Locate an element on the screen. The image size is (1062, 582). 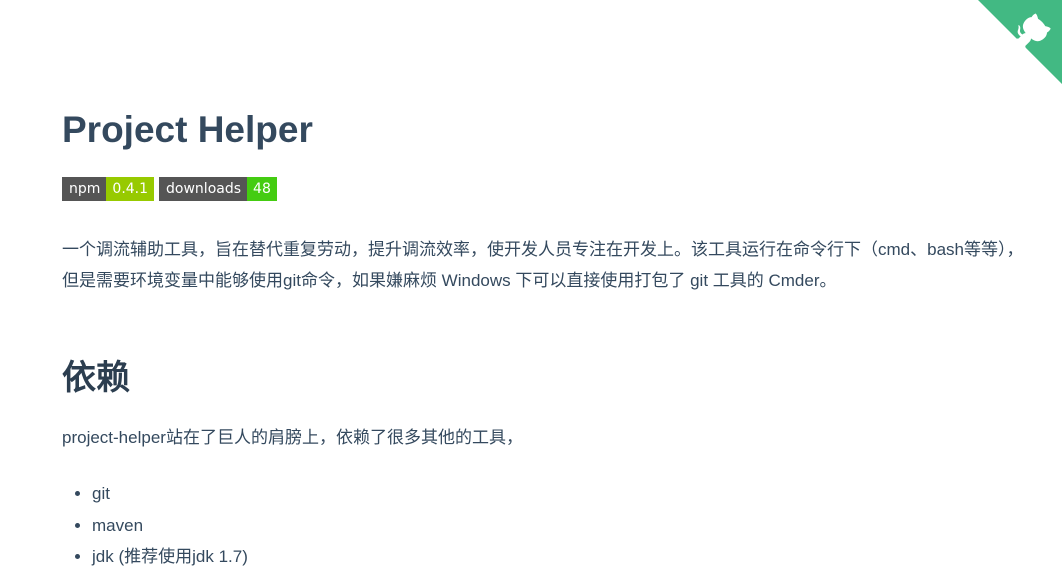
page-title: Project Helper is located at coordinates (187, 129).